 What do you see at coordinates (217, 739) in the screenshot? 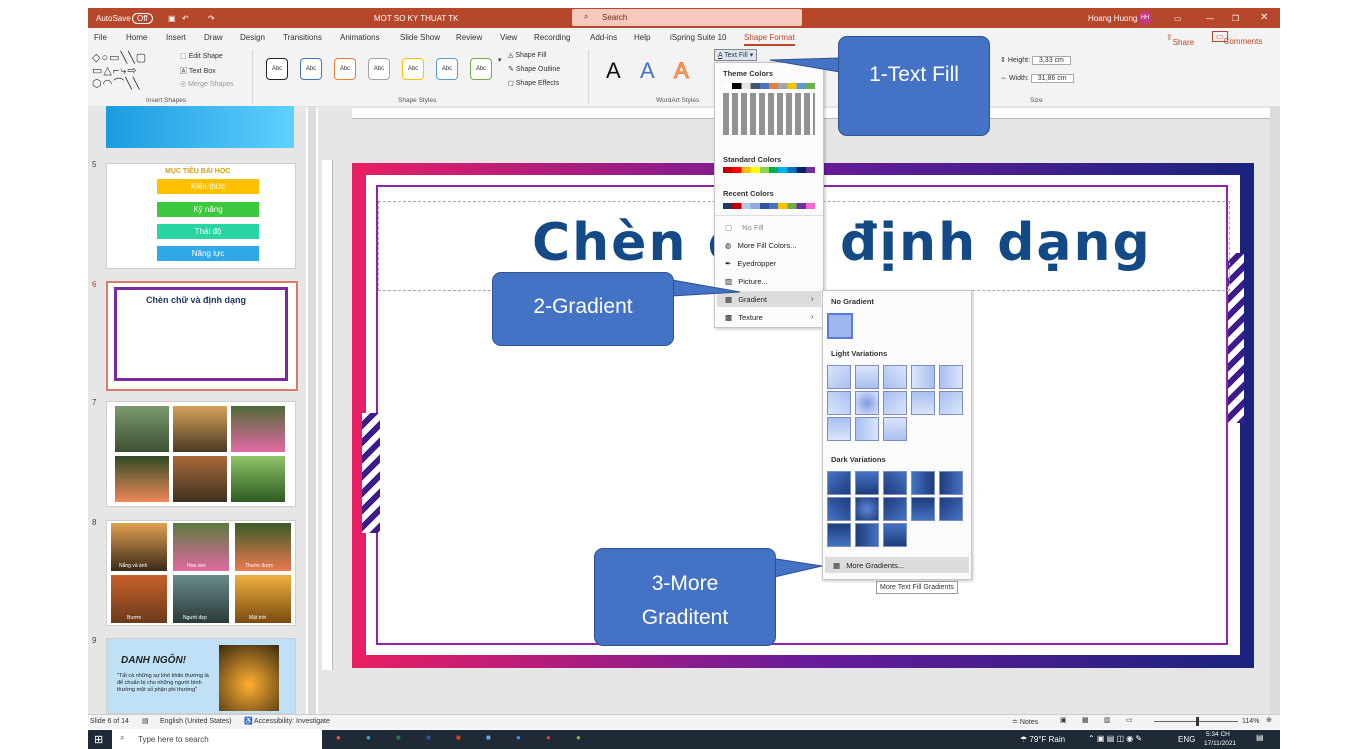
I see `taskbar-search-box: ⌕ Type here to search` at bounding box center [217, 739].